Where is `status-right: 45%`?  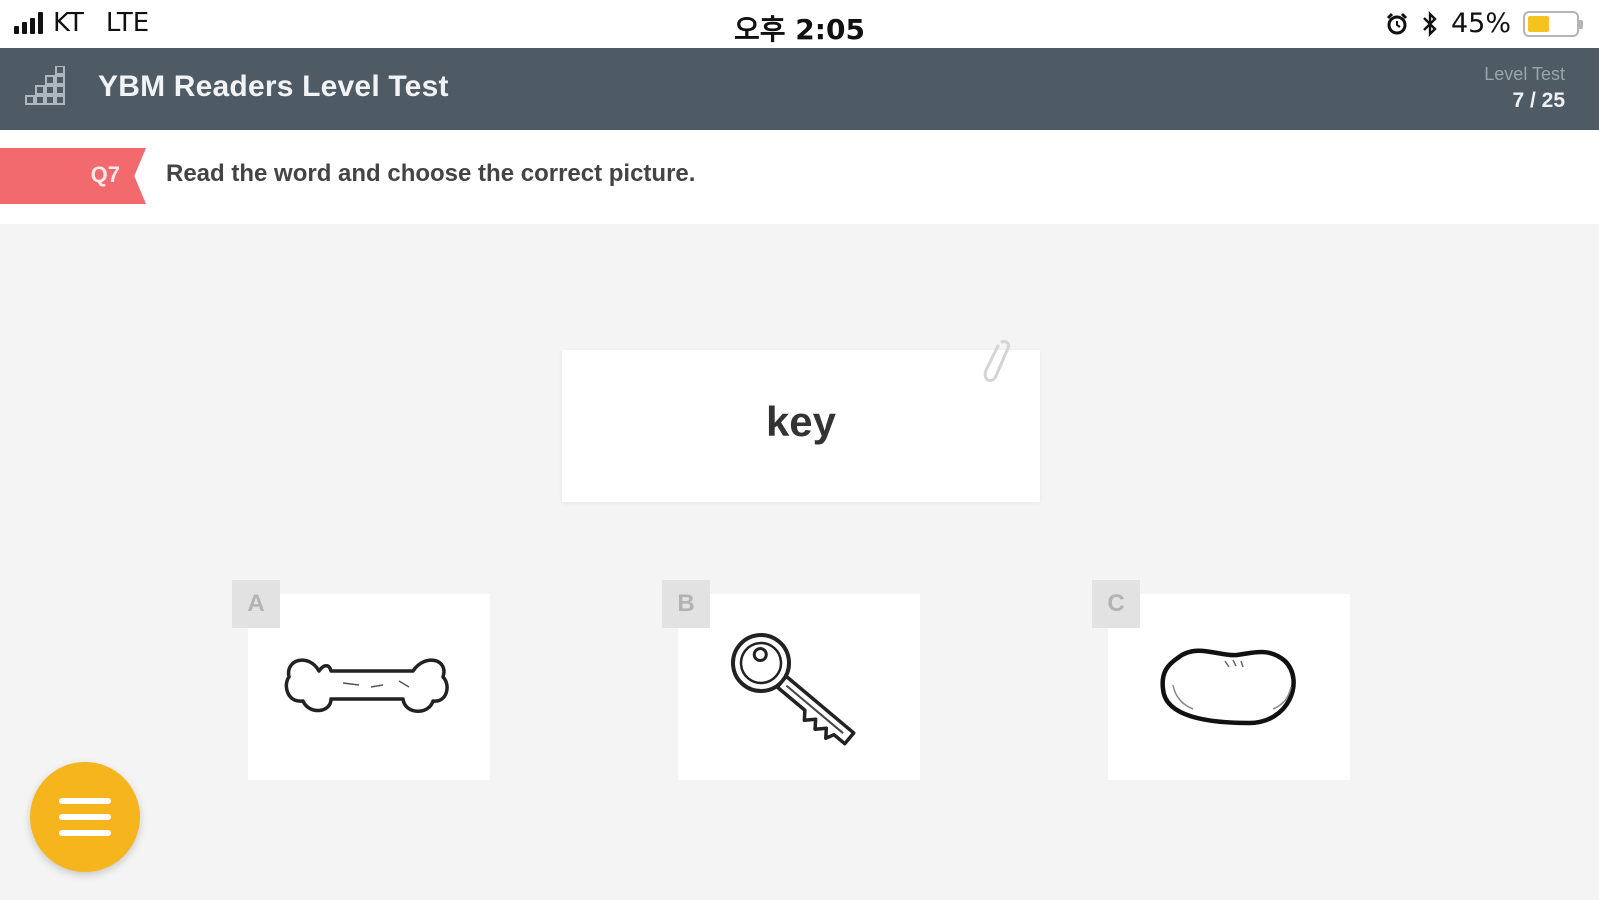
status-right: 45% is located at coordinates (1484, 23).